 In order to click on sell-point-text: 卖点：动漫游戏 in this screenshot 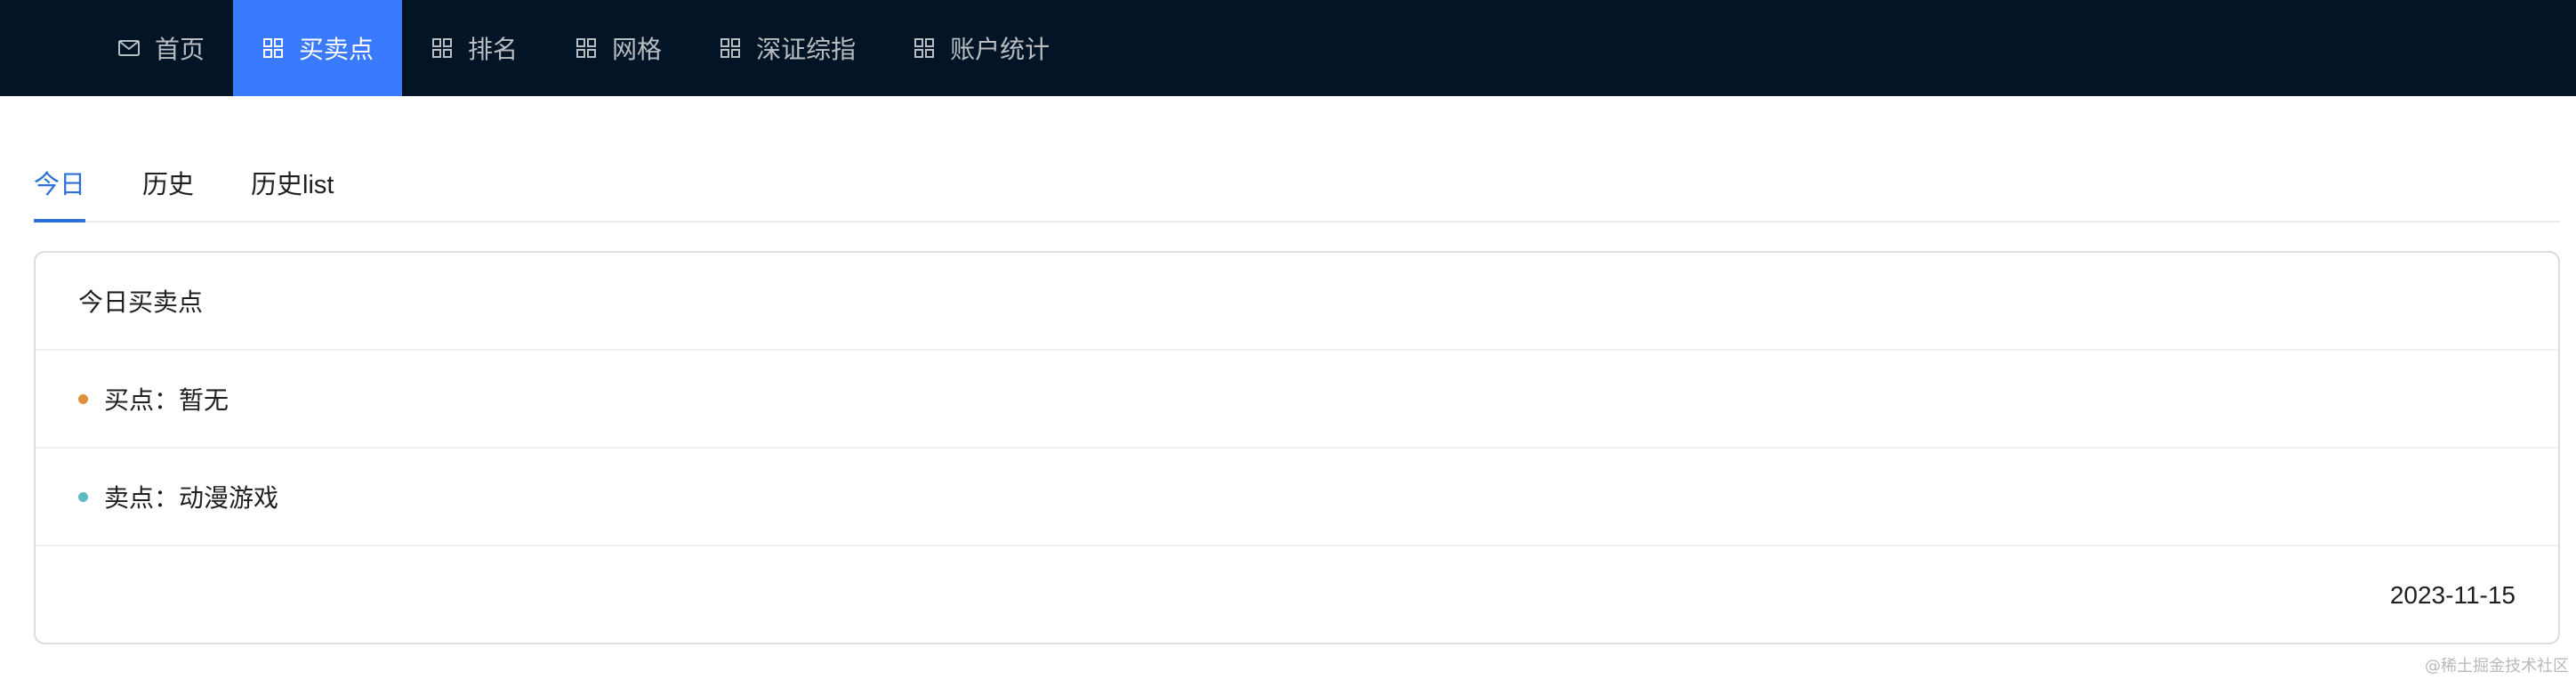, I will do `click(191, 498)`.